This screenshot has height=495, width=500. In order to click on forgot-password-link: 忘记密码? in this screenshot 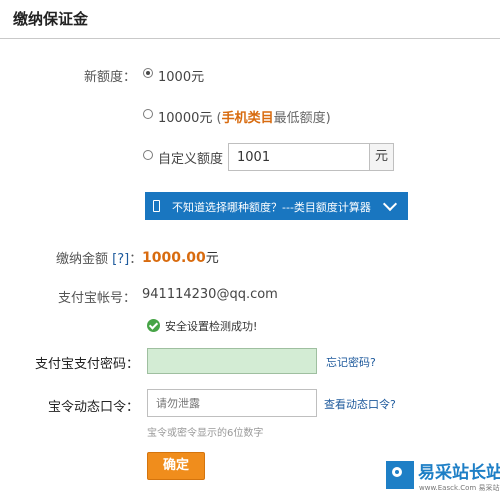, I will do `click(351, 362)`.